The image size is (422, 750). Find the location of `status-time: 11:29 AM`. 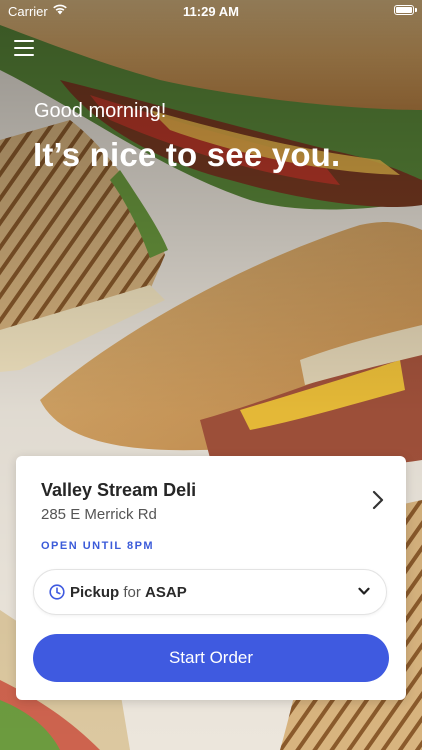

status-time: 11:29 AM is located at coordinates (211, 11).